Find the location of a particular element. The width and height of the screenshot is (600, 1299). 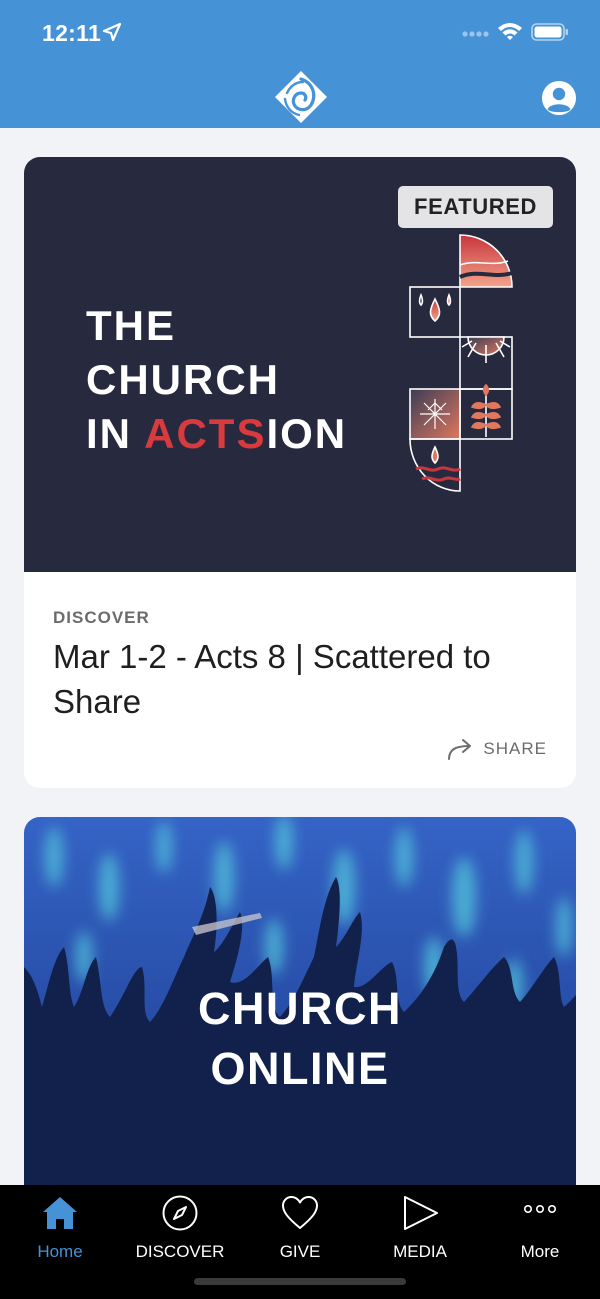

hero-title-line-2: CHURCH is located at coordinates (183, 379).